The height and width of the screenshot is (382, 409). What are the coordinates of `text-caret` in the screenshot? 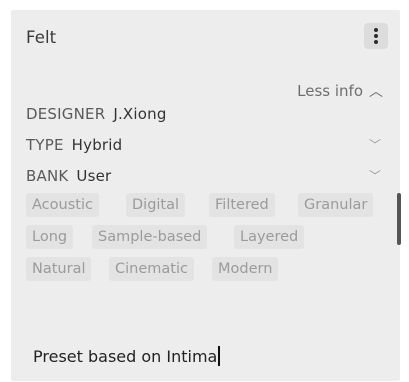 It's located at (219, 356).